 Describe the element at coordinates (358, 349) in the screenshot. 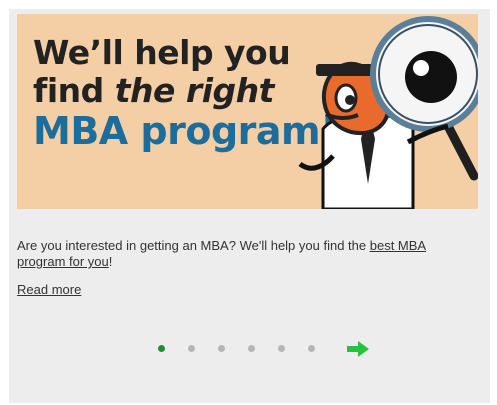

I see `next-arrow-icon` at that location.